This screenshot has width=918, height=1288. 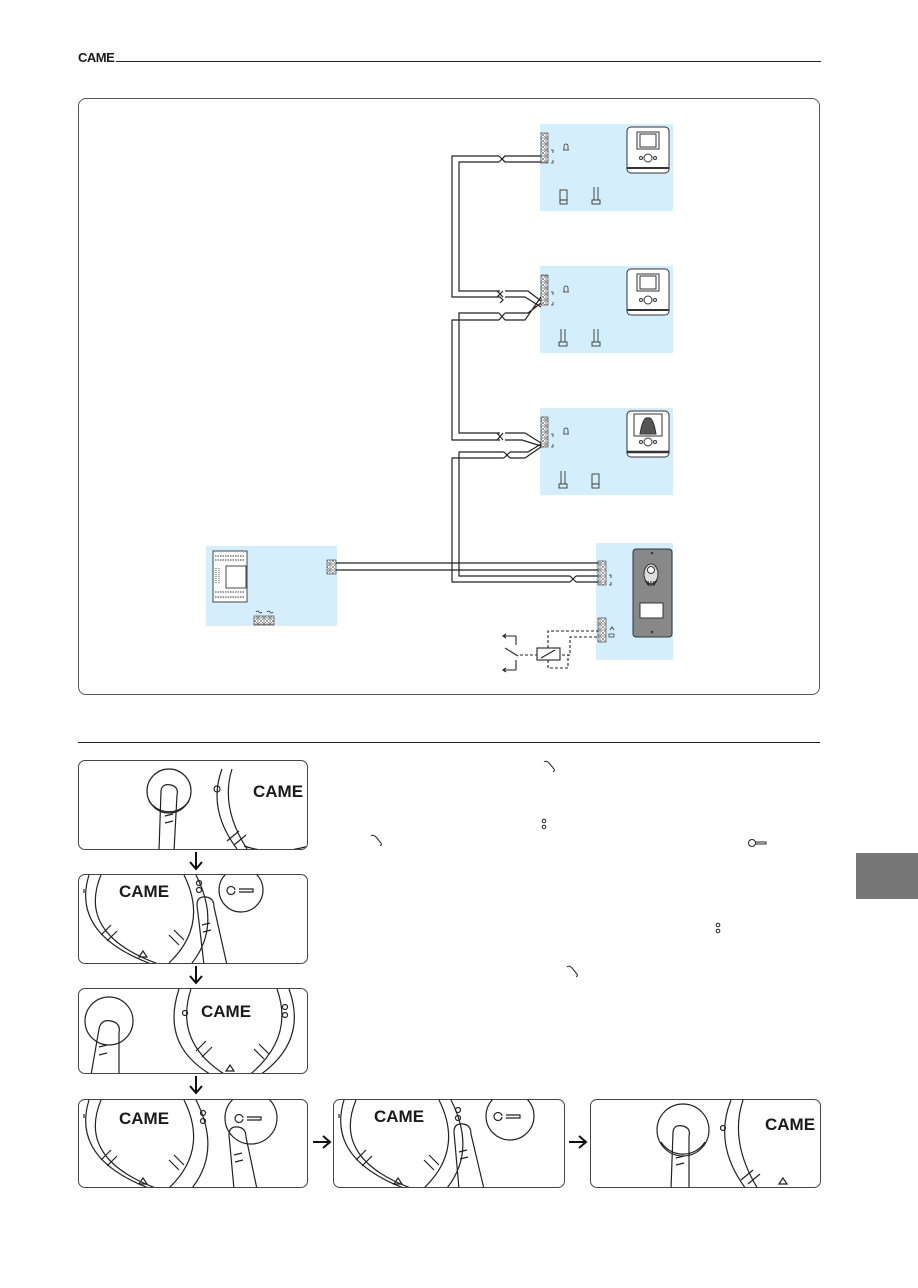 What do you see at coordinates (230, 576) in the screenshot?
I see `power-supply-device` at bounding box center [230, 576].